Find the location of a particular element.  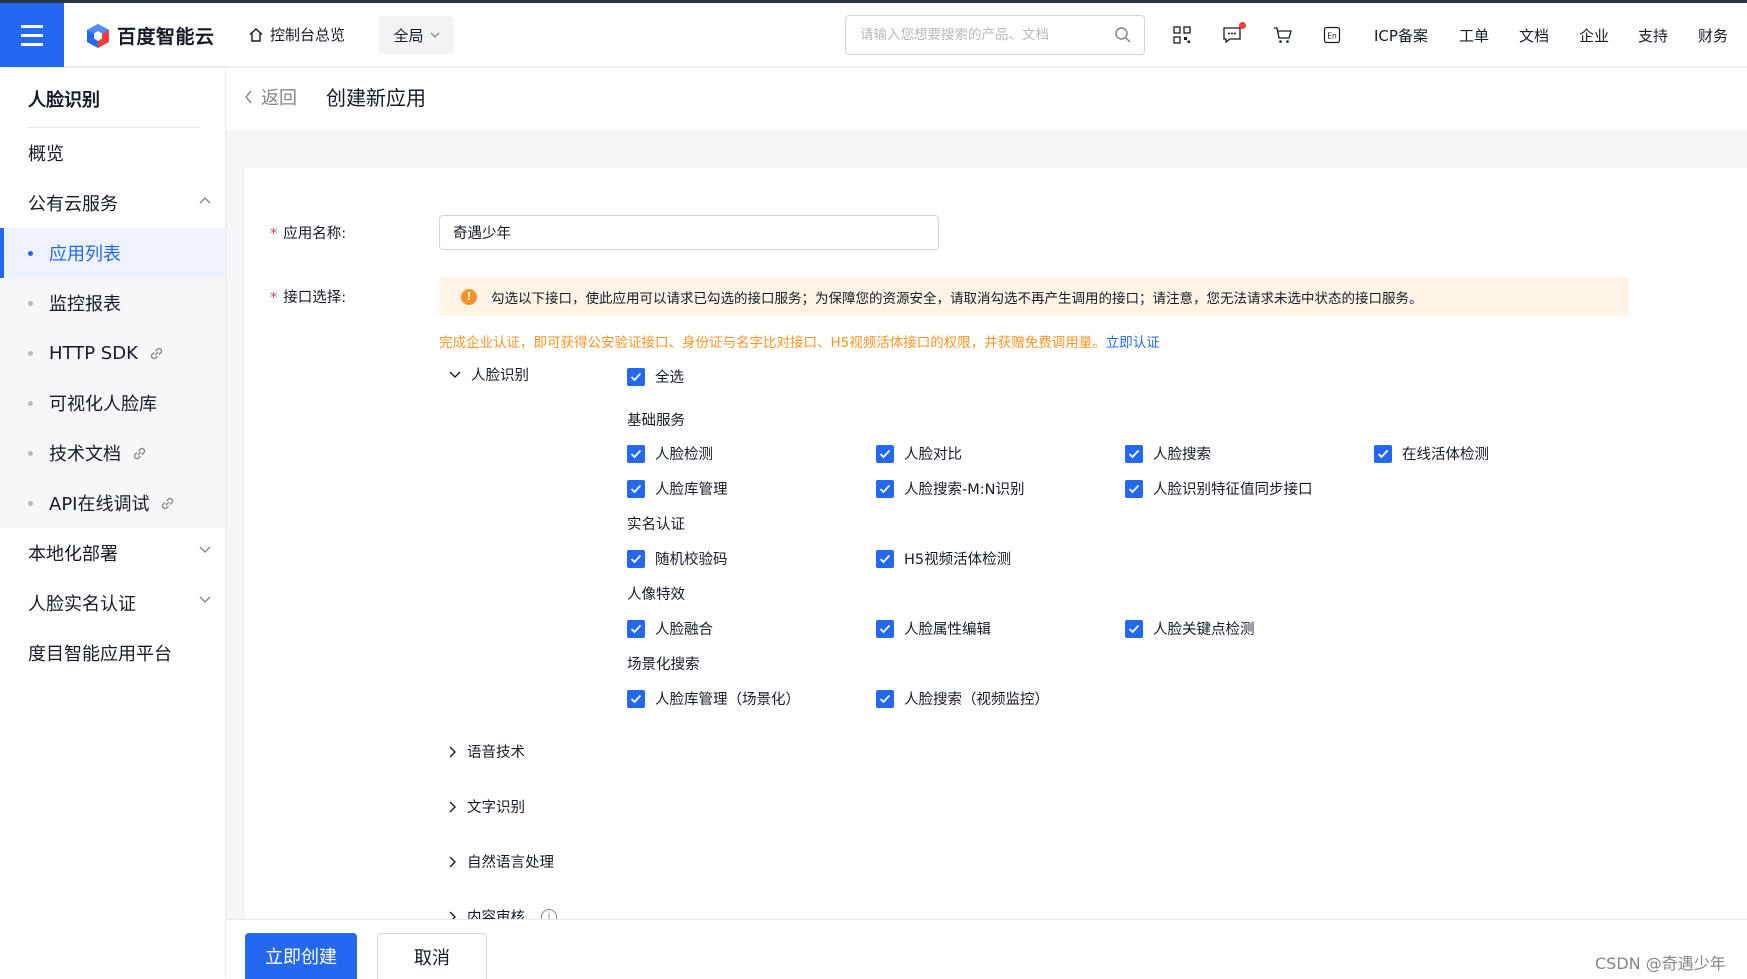

sidebar-item-public-cloud: 公有云服务 is located at coordinates (112, 203).